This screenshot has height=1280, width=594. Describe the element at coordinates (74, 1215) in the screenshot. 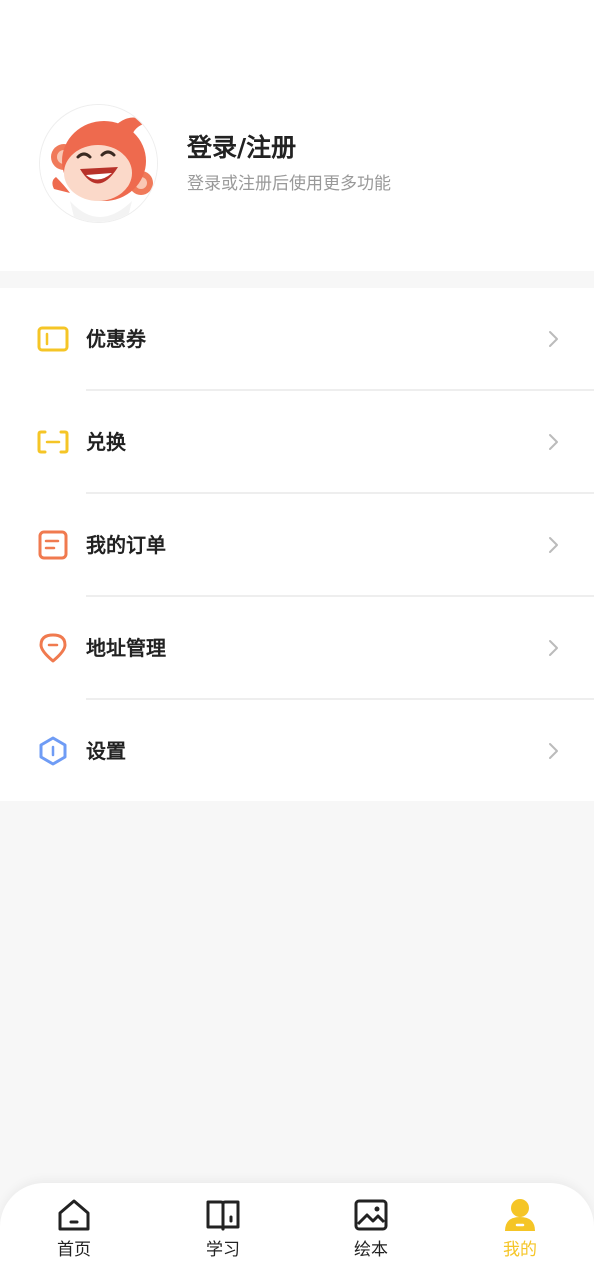

I see `home-icon` at that location.